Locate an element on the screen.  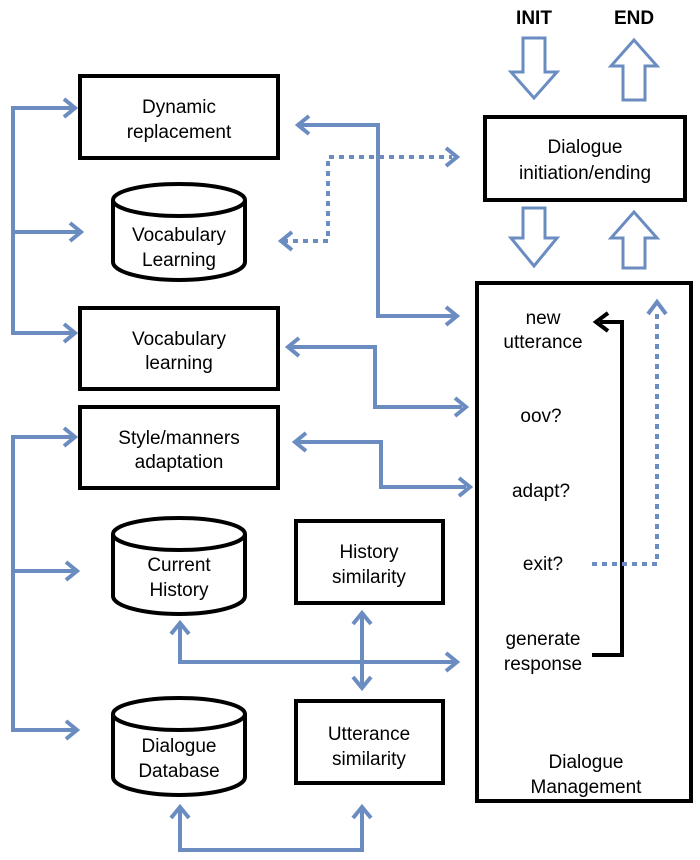
svg-text: replacement is located at coordinates (179, 132).